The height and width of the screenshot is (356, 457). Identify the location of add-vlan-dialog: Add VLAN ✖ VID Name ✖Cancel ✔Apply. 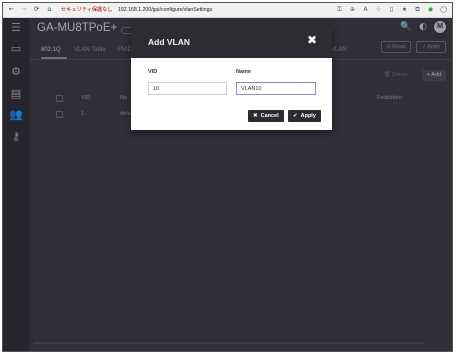
(231, 78).